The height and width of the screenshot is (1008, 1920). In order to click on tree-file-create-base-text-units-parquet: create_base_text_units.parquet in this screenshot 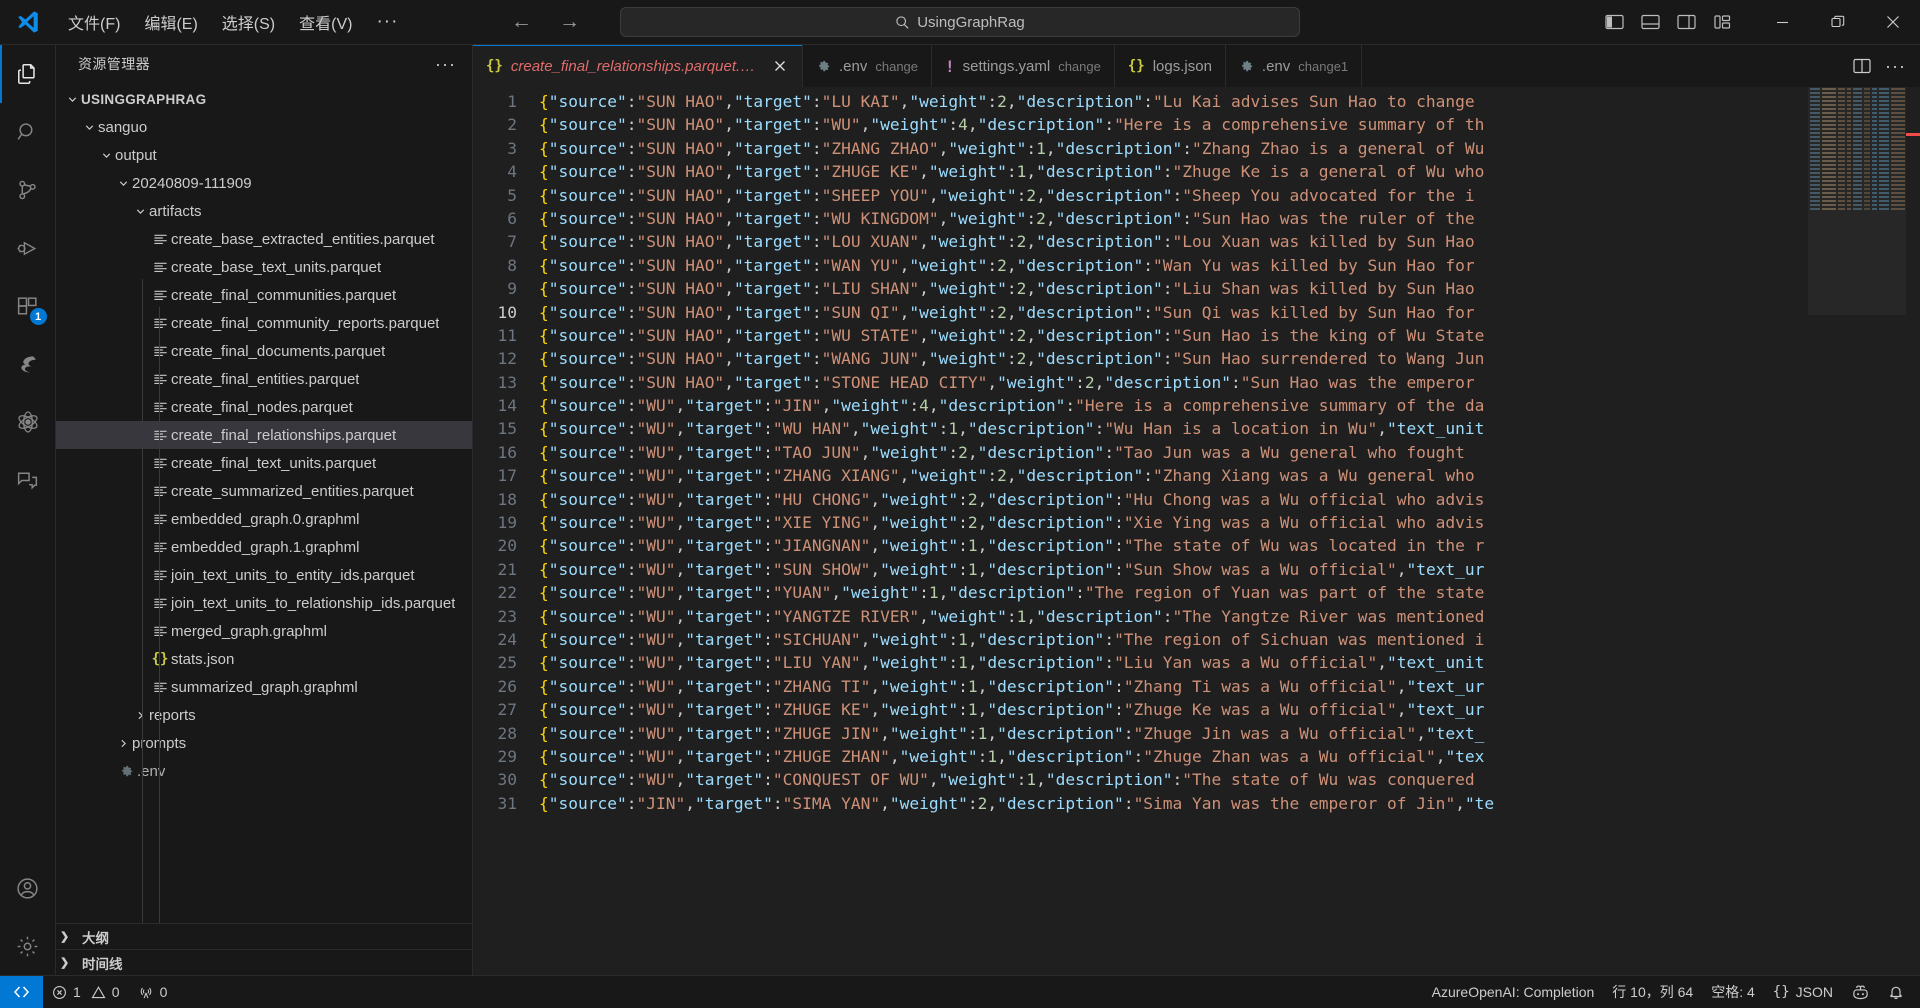, I will do `click(264, 267)`.